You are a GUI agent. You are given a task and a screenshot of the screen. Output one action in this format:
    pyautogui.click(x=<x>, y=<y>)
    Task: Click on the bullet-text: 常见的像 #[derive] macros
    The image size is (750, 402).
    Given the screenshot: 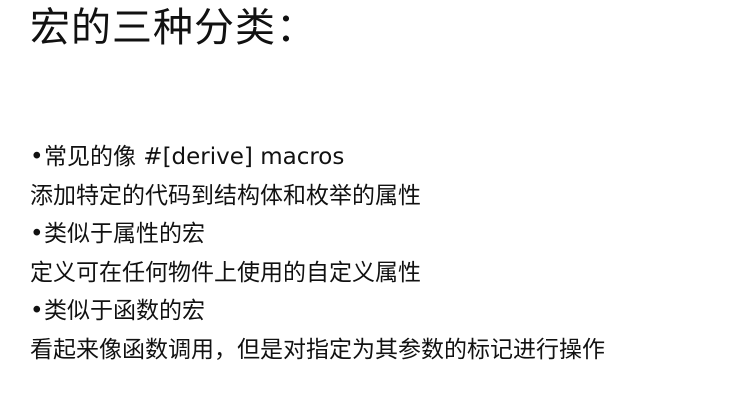 What is the action you would take?
    pyautogui.click(x=194, y=157)
    